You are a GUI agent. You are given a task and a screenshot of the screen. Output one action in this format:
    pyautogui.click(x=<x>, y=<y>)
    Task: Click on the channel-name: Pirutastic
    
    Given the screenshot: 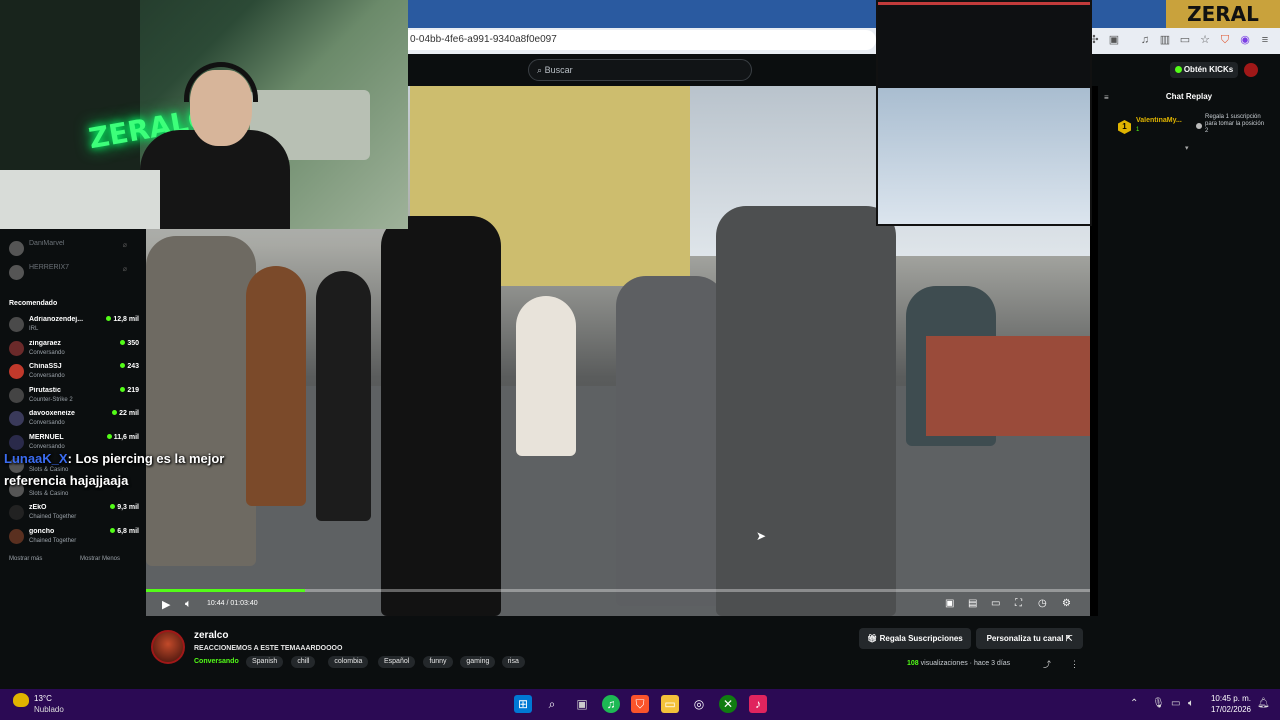 What is the action you would take?
    pyautogui.click(x=45, y=390)
    